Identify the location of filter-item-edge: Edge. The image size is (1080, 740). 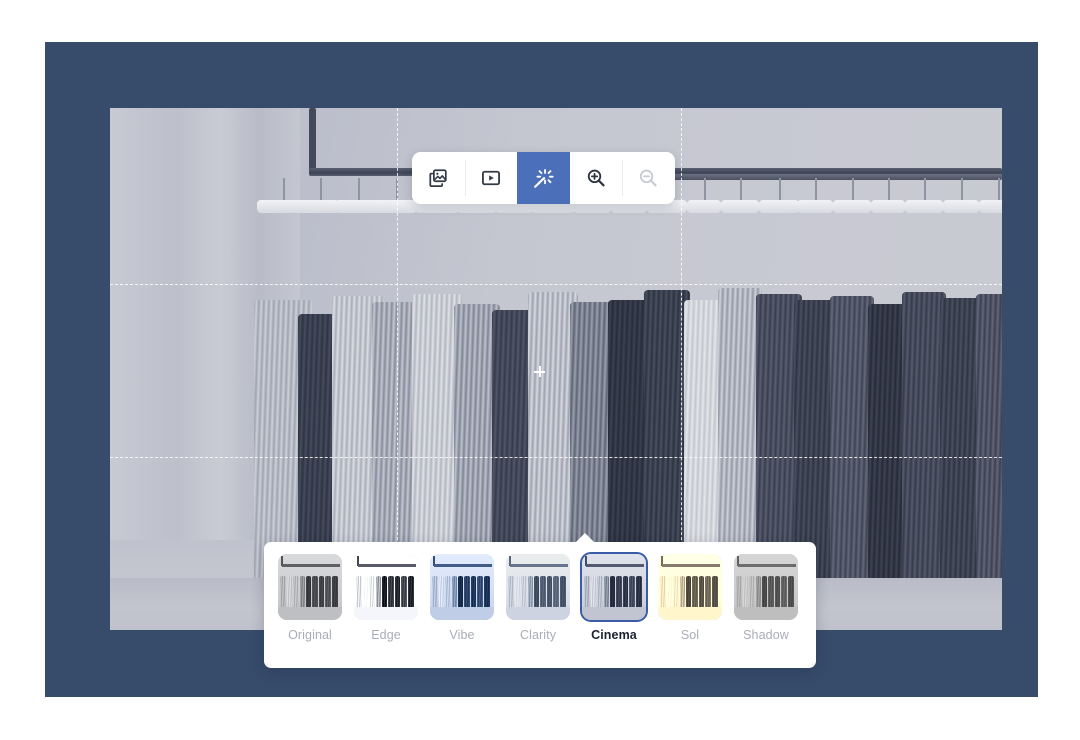
(386, 598).